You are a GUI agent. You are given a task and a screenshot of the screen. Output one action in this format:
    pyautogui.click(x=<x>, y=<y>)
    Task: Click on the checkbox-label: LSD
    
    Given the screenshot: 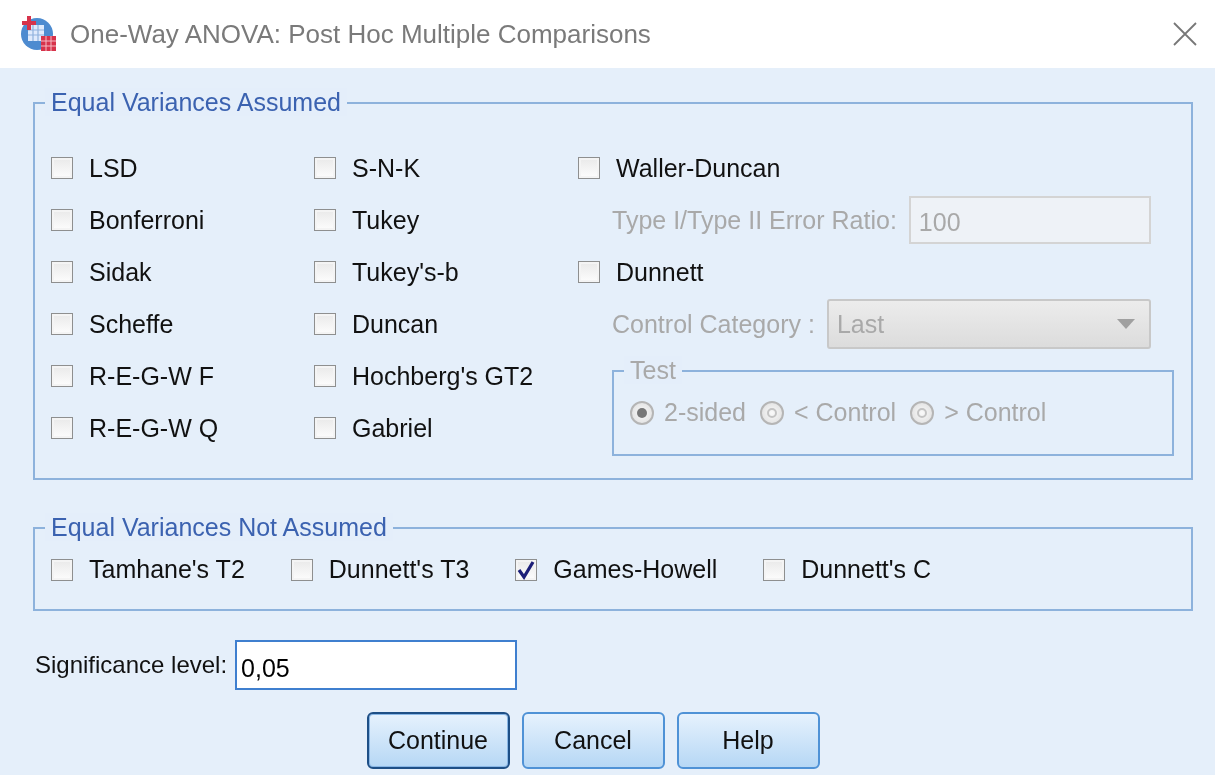 What is the action you would take?
    pyautogui.click(x=113, y=168)
    